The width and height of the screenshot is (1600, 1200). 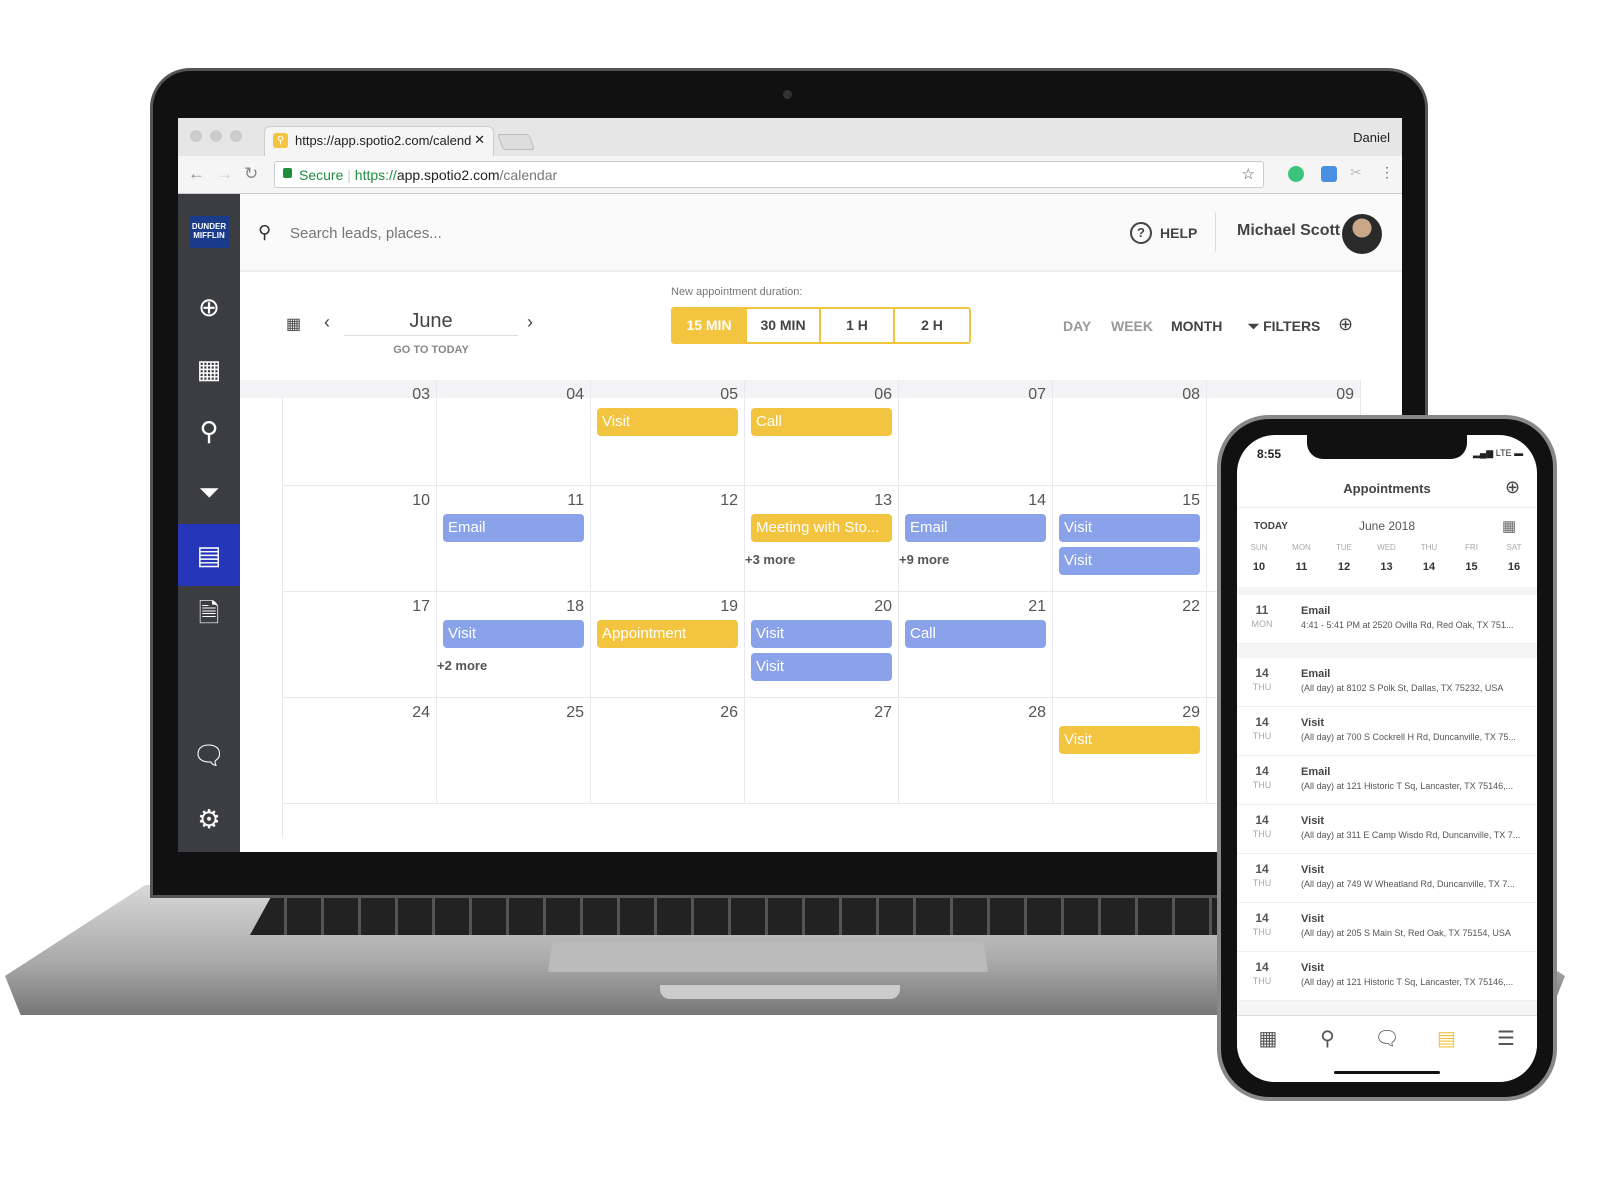 I want to click on maximize-window-button, so click(x=236, y=136).